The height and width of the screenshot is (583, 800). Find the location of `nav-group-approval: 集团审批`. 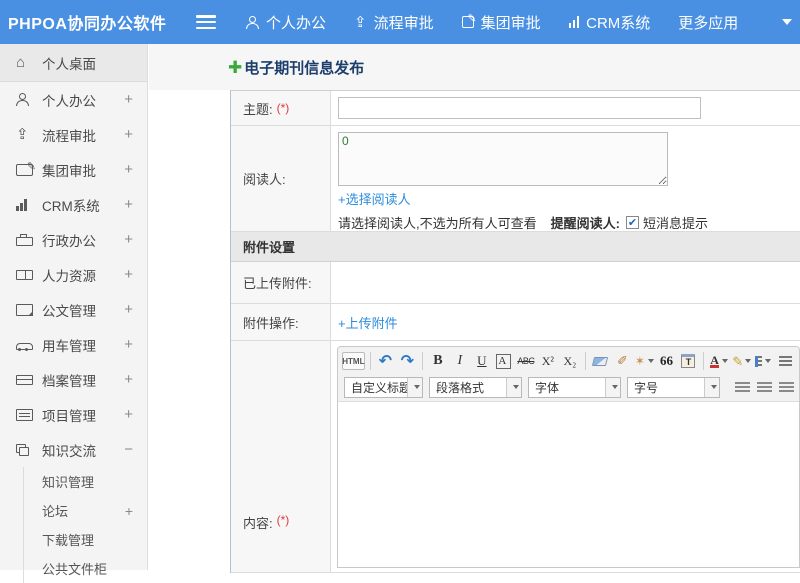

nav-group-approval: 集团审批 is located at coordinates (501, 22).